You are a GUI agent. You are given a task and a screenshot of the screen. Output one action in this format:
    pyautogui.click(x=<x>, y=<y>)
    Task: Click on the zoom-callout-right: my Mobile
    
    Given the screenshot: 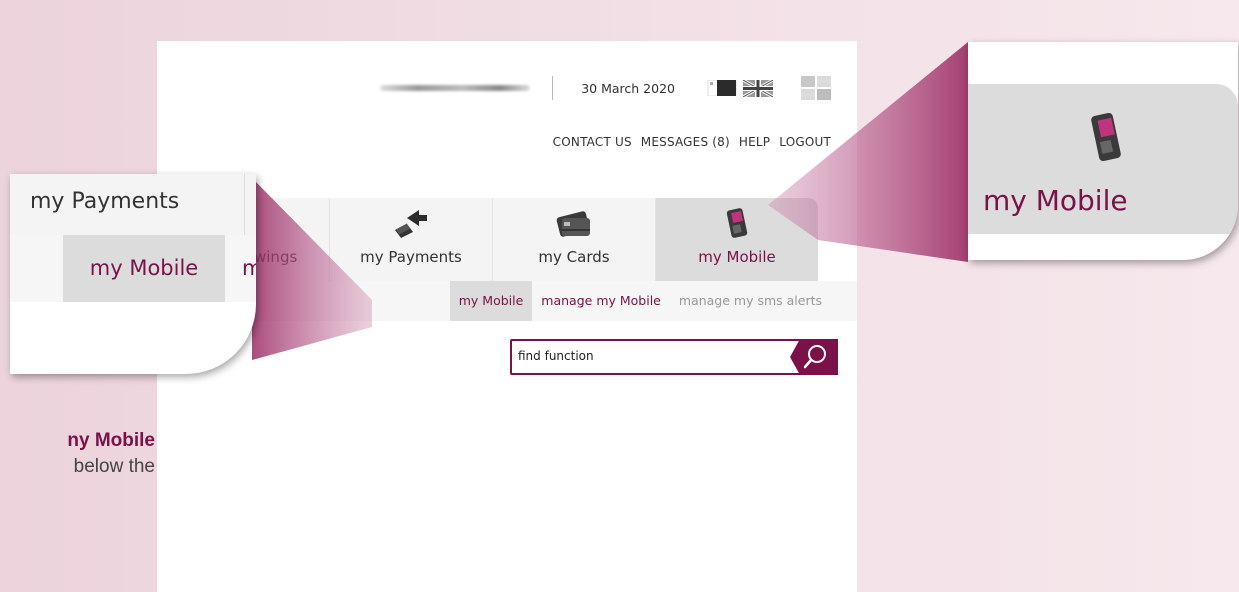 What is the action you would take?
    pyautogui.click(x=1103, y=151)
    